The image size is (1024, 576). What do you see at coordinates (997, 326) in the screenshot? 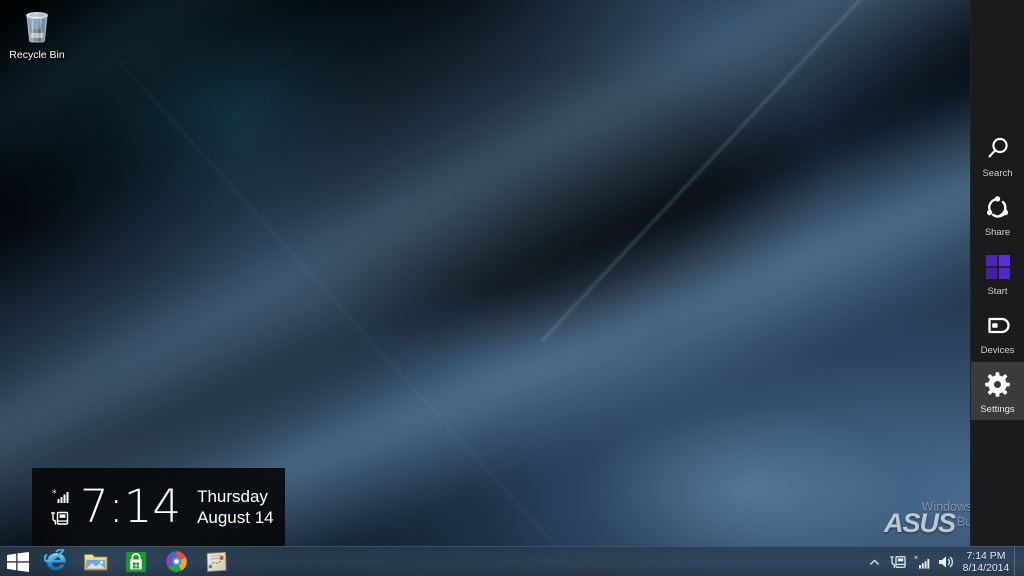
I see `devices-icon` at bounding box center [997, 326].